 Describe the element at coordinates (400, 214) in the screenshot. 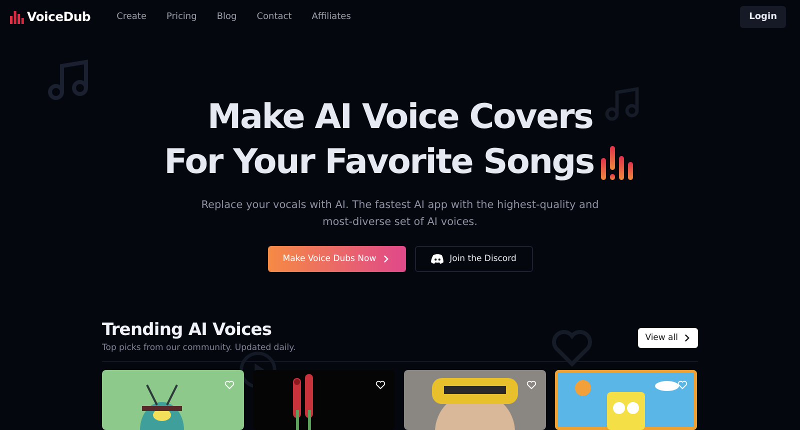

I see `hero-subtitle: Replace your vocals with AI. The fastest AI app with the highest-quality and most-diverse set of AI voices.` at that location.